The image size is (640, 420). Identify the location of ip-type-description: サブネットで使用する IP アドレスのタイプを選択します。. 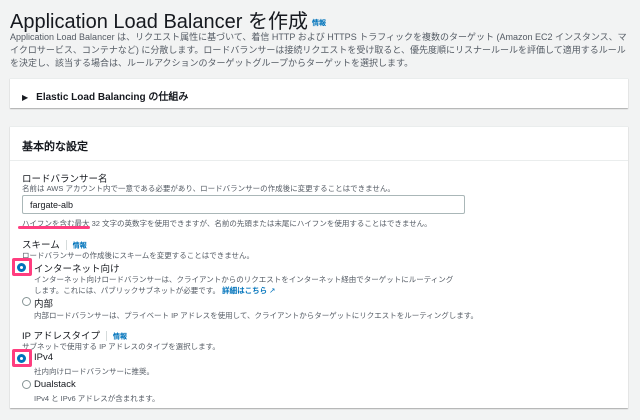
(121, 346).